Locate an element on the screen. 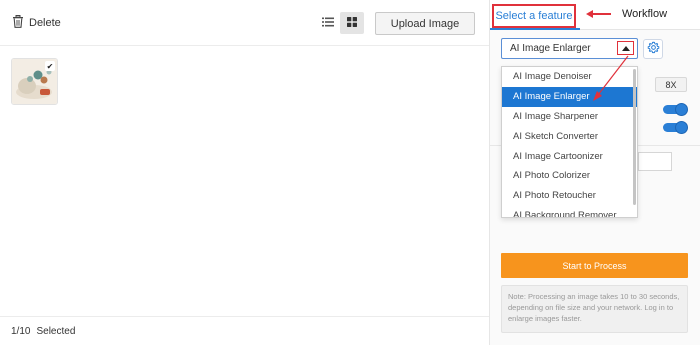 The image size is (700, 345). list-view-icon is located at coordinates (328, 23).